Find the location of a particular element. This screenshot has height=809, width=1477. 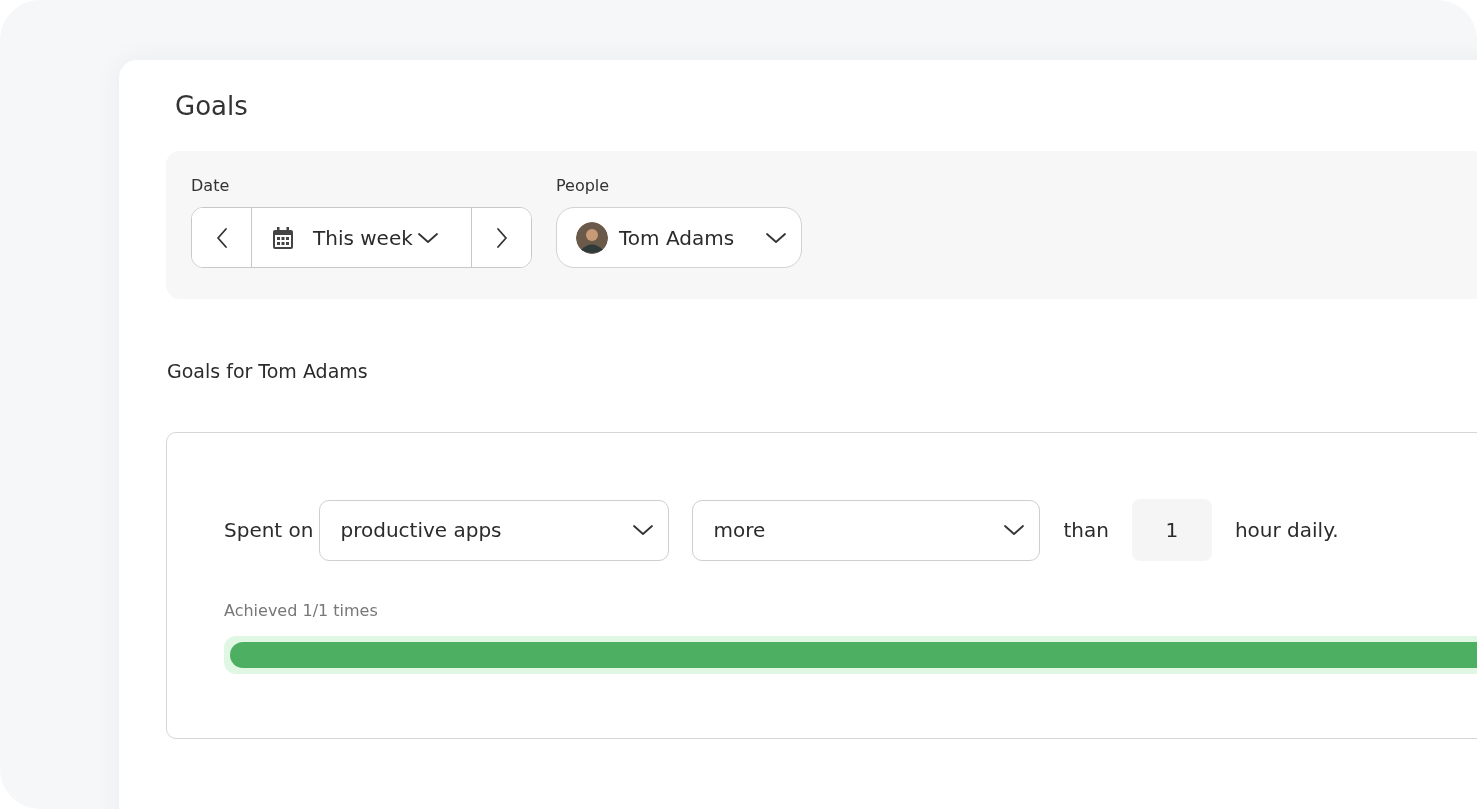

people-dropdown: Tom Adams is located at coordinates (679, 237).